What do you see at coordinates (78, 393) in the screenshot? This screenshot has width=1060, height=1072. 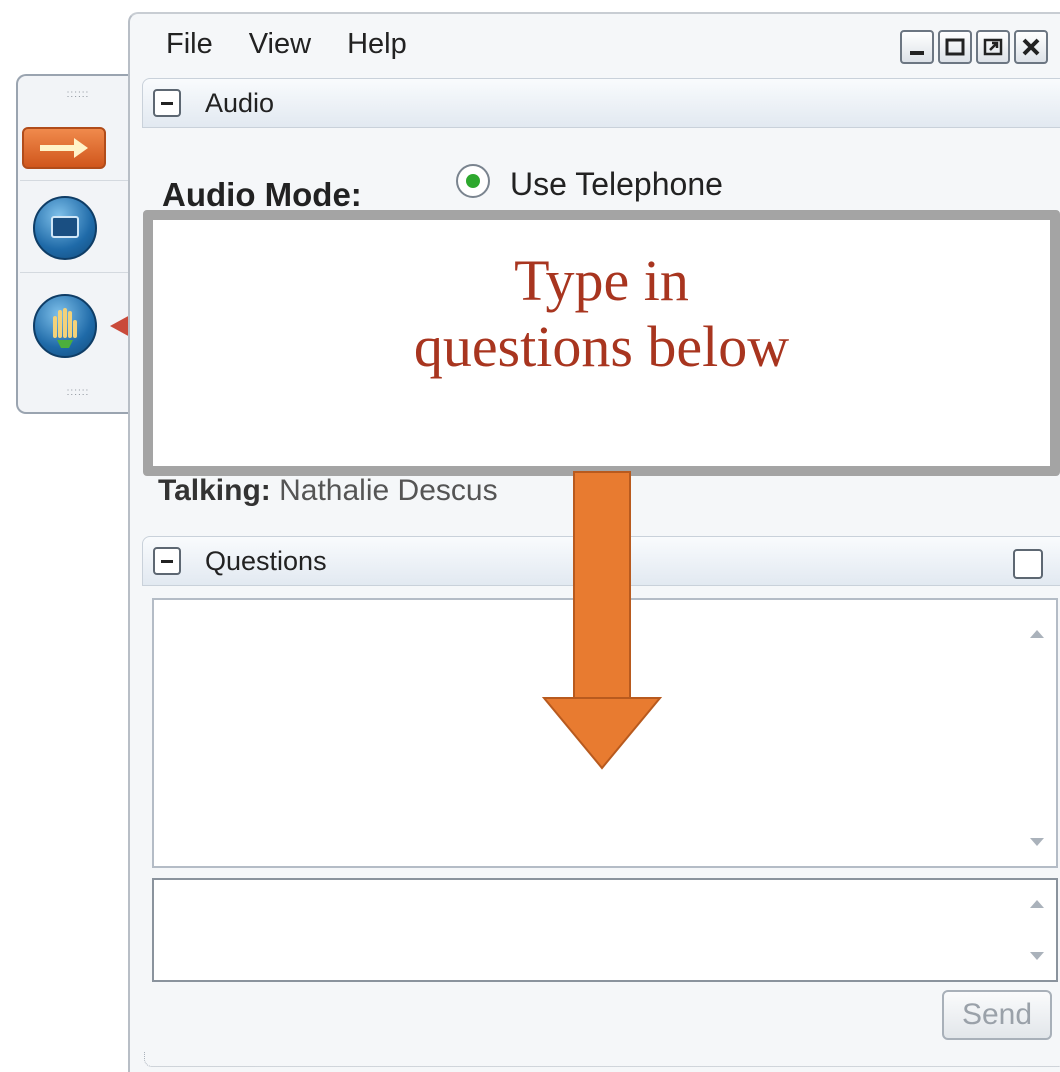 I see `grip-handle-bottom: ::::::` at bounding box center [78, 393].